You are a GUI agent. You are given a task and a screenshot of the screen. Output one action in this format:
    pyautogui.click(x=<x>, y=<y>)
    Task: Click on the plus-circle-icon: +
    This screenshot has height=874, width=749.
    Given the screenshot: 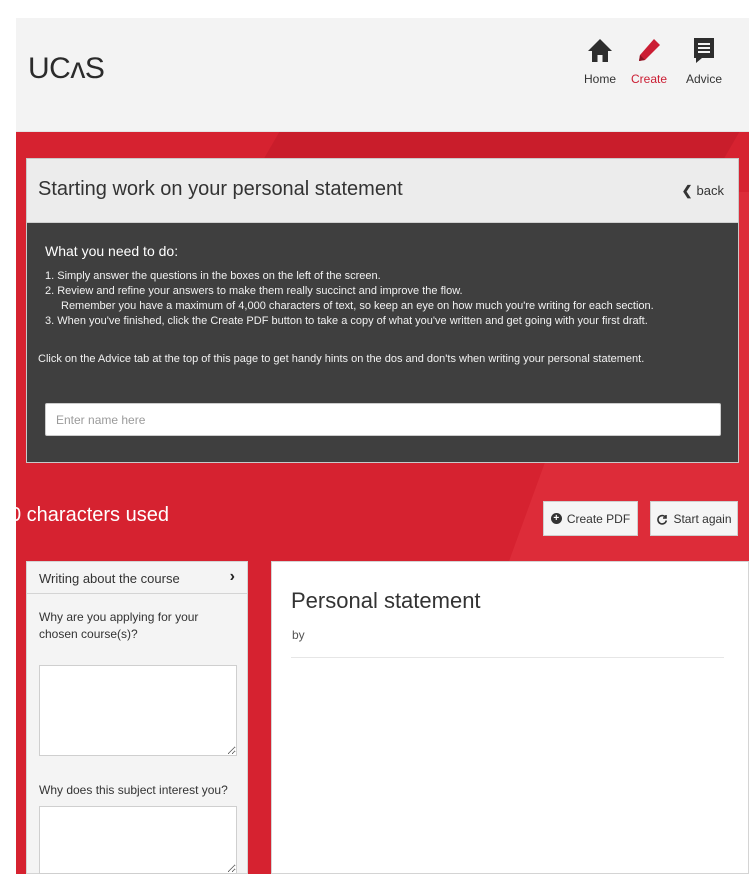 What is the action you would take?
    pyautogui.click(x=556, y=518)
    